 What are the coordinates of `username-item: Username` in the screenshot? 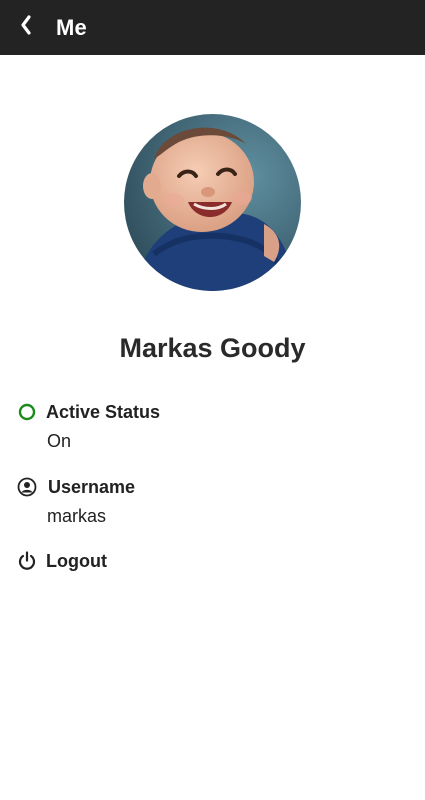 It's located at (75, 487).